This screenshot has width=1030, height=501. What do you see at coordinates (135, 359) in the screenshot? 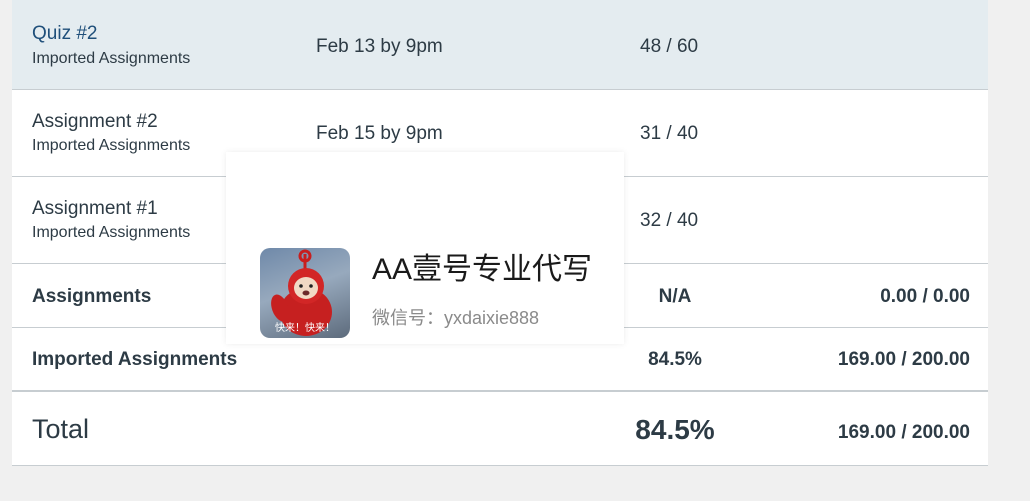
I see `group-name: Imported Assignments` at bounding box center [135, 359].